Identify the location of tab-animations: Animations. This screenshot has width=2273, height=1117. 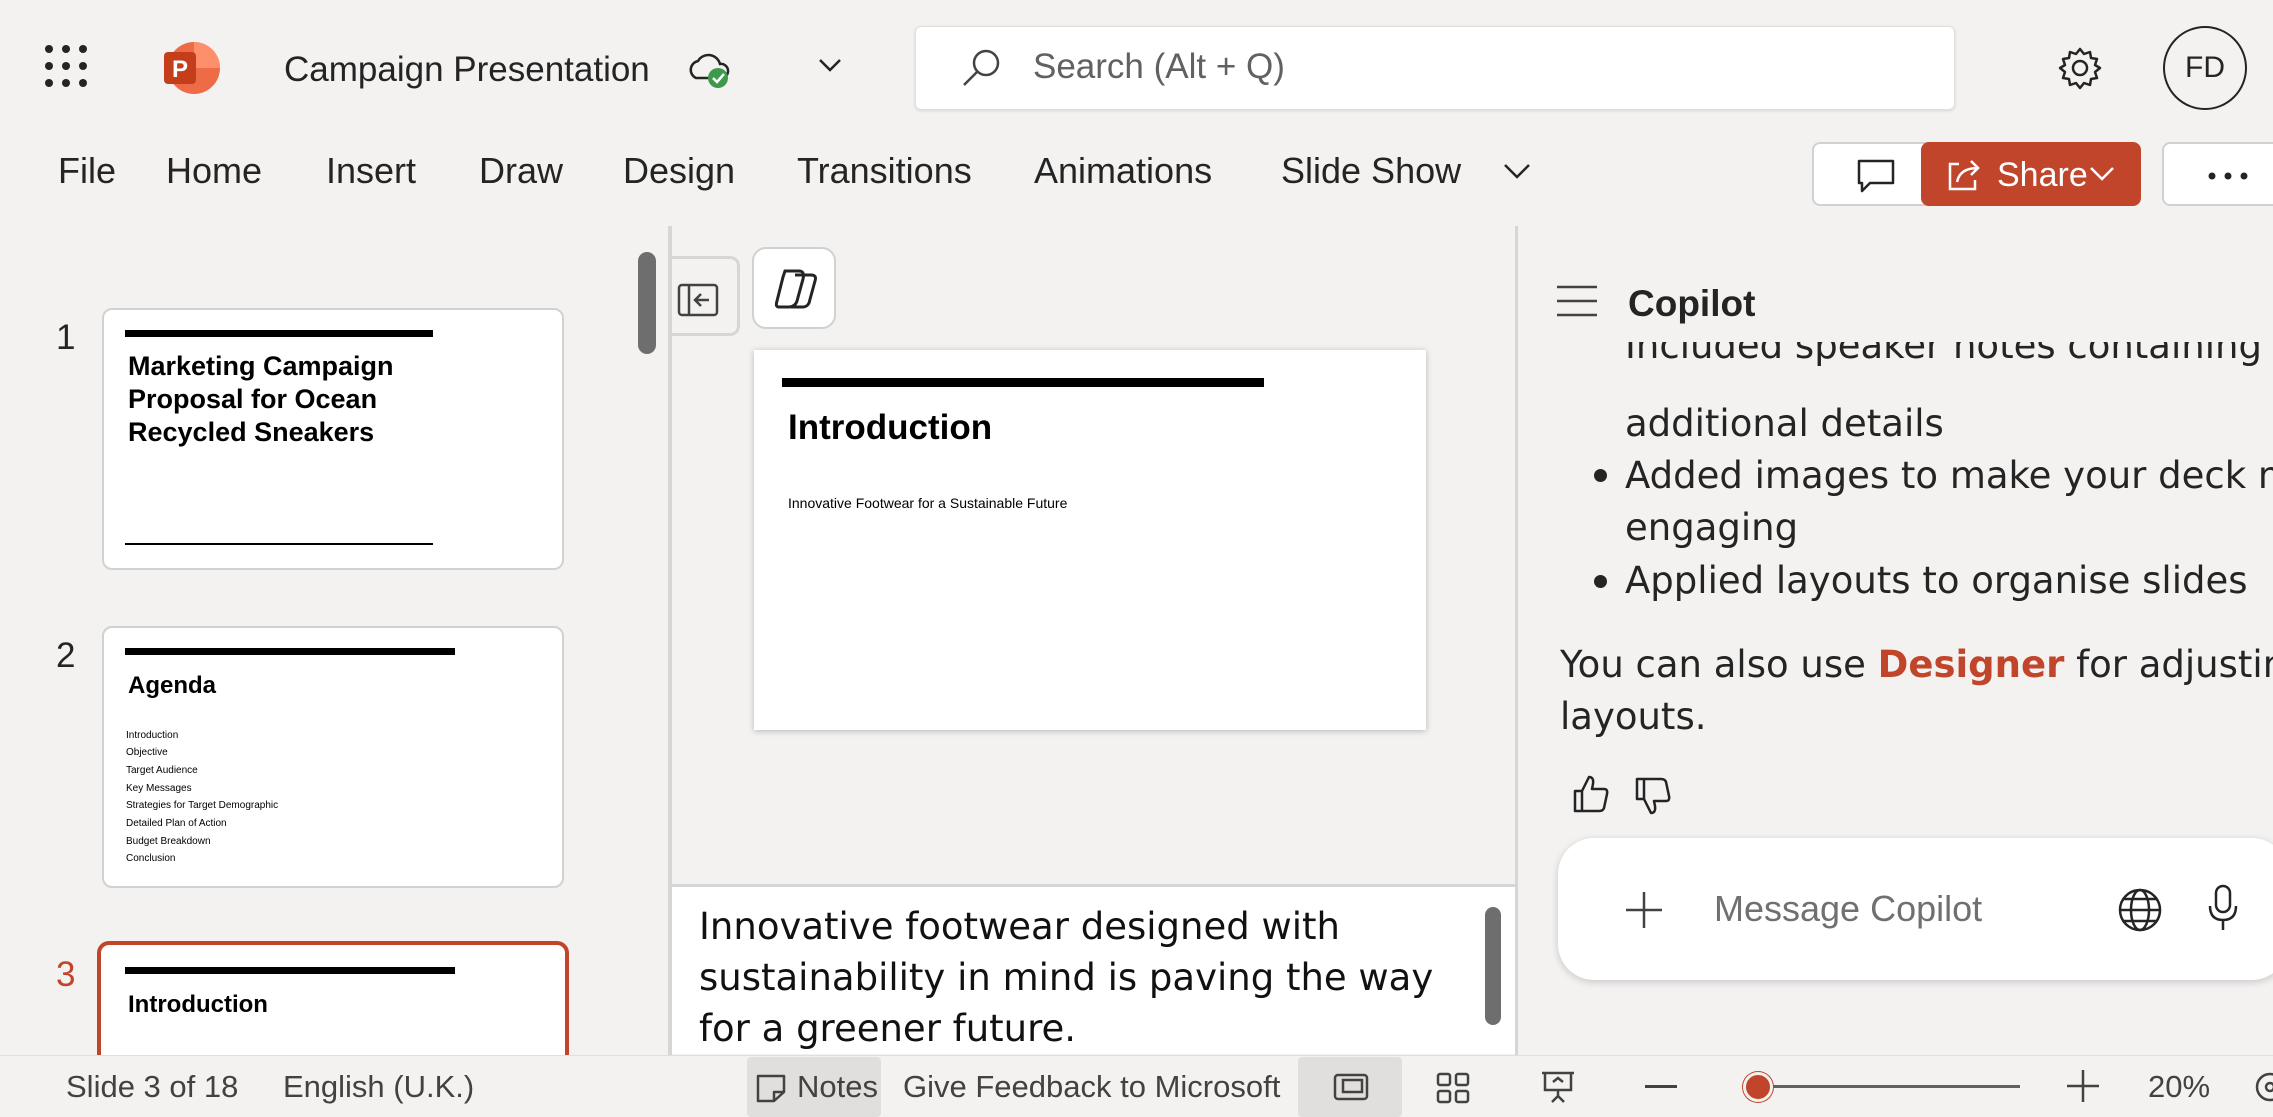
(1123, 171).